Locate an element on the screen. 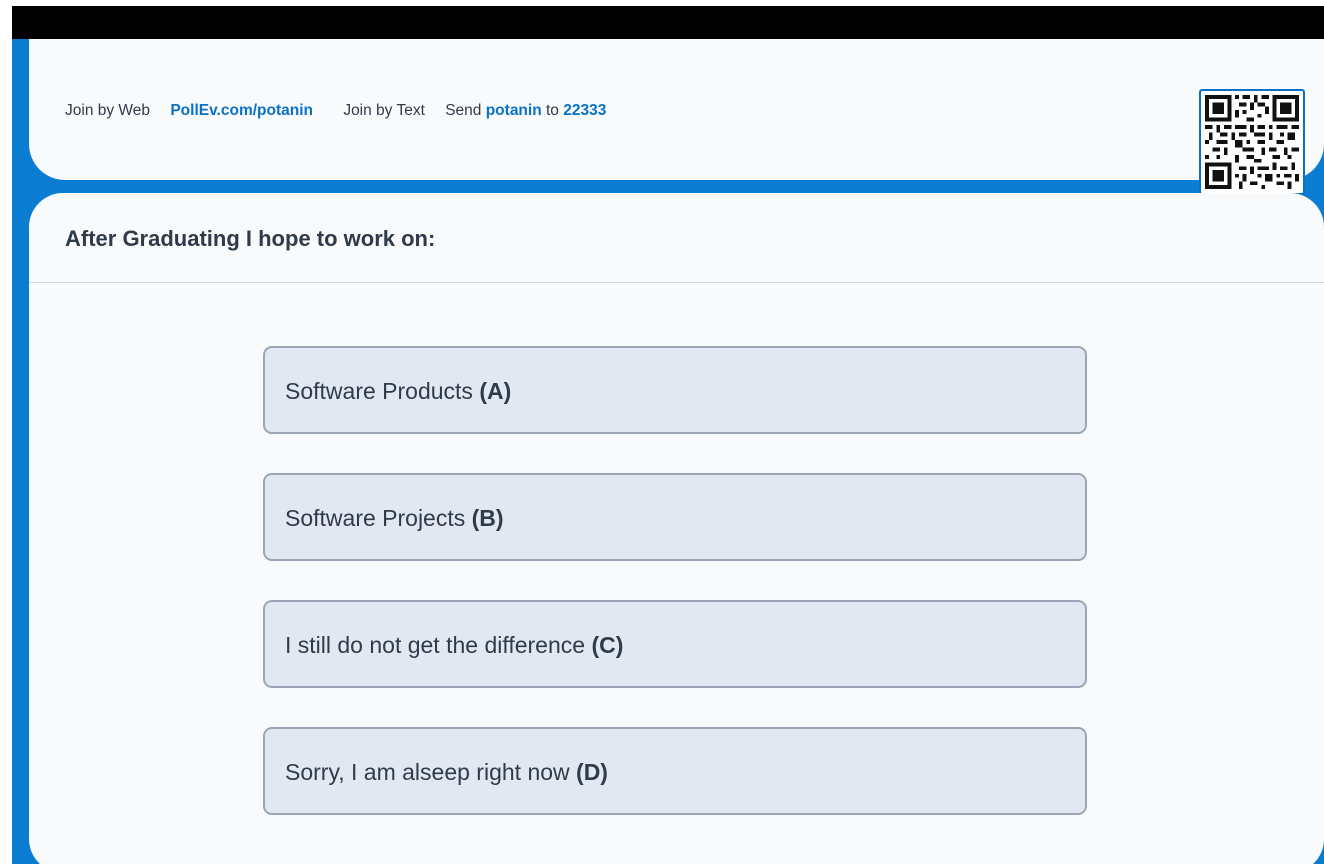 The image size is (1324, 864). send-prefix: Send is located at coordinates (463, 110).